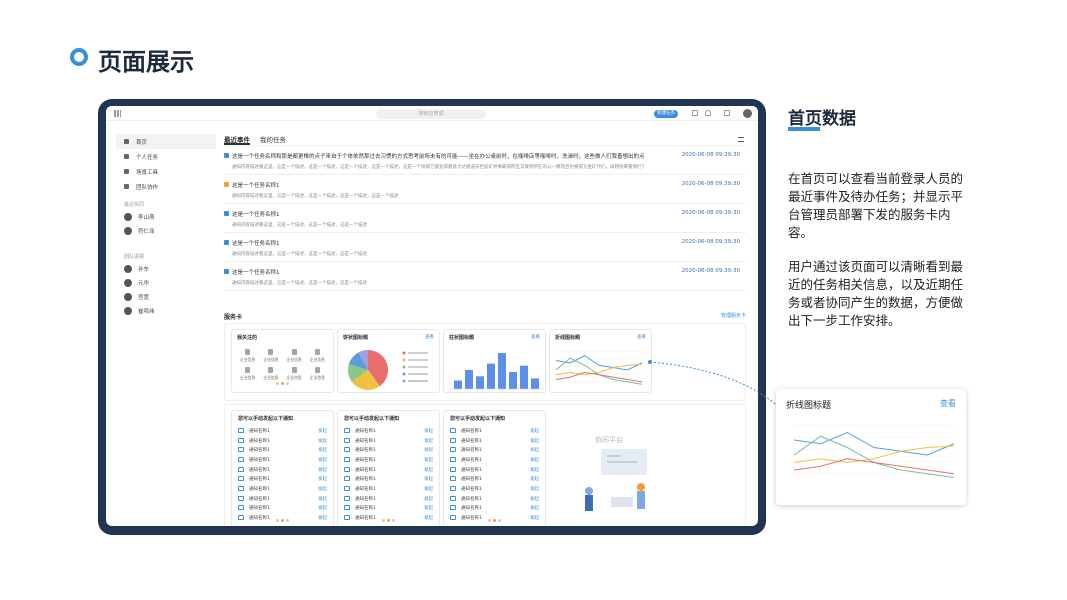 The height and width of the screenshot is (600, 1067). I want to click on recent-user: 李山燕, so click(166, 217).